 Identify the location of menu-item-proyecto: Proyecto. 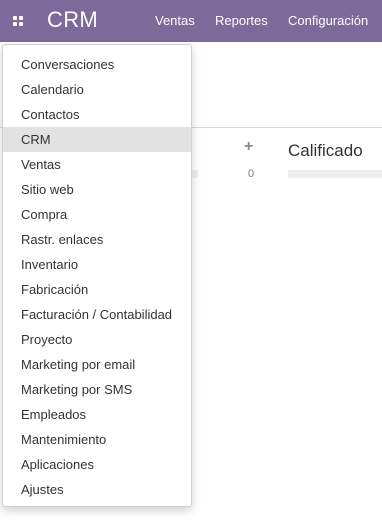
(97, 339).